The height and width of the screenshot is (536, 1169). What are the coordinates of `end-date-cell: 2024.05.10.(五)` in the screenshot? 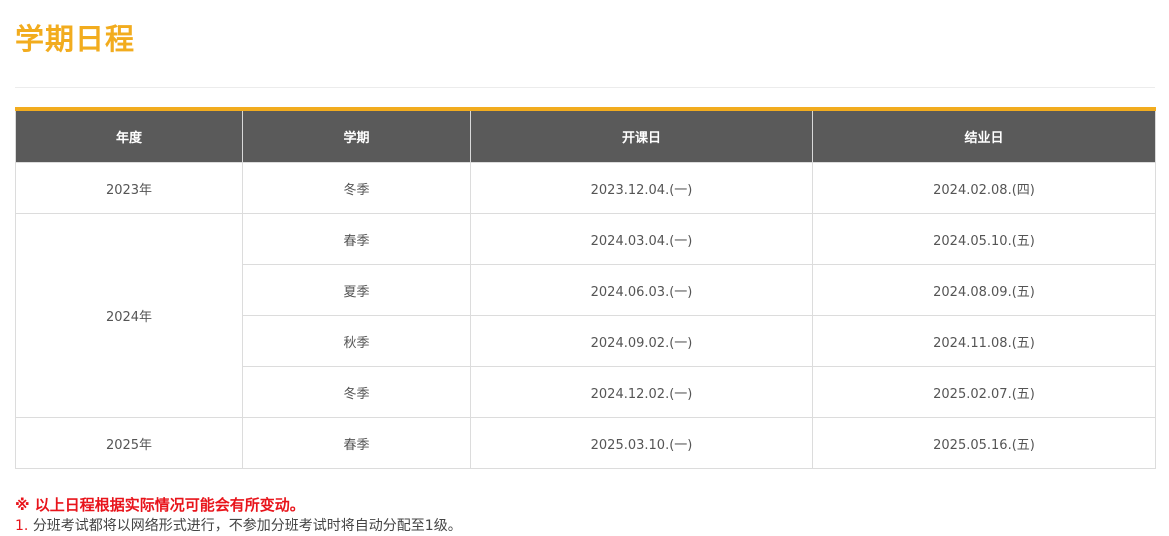 It's located at (984, 239).